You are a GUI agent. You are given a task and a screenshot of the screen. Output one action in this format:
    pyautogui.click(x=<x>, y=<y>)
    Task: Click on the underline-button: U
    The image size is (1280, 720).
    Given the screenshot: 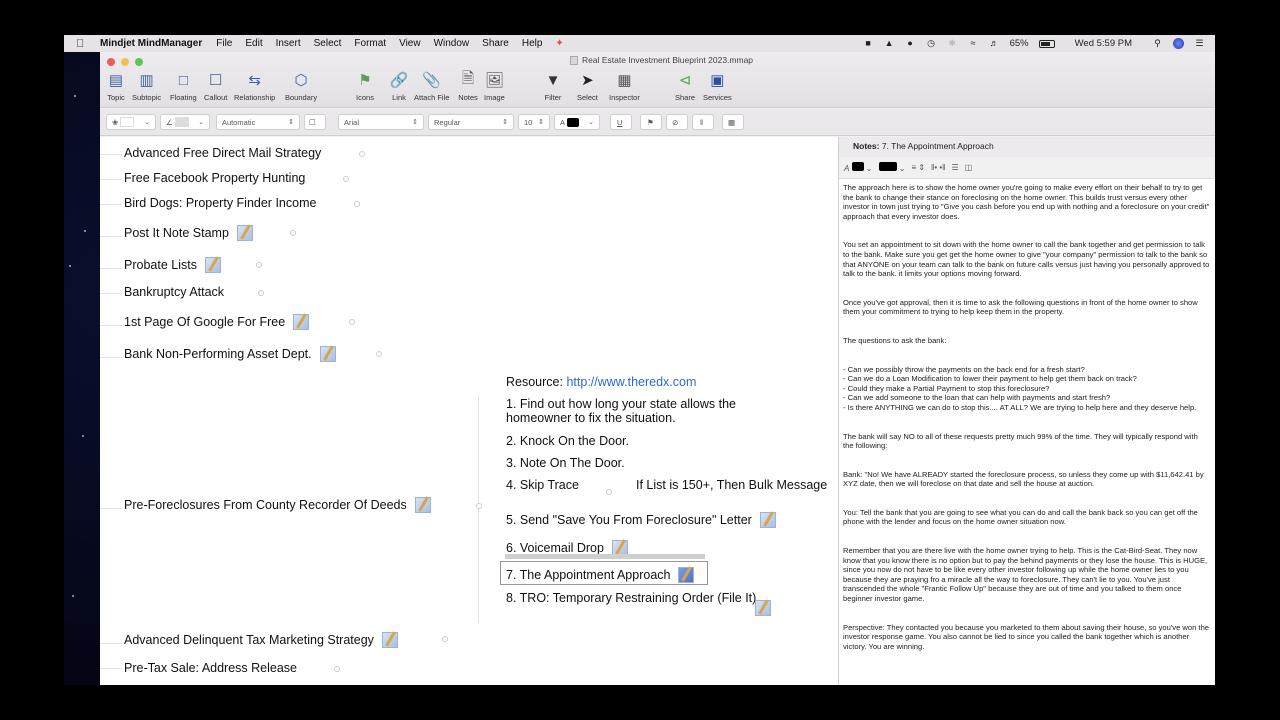 What is the action you would take?
    pyautogui.click(x=621, y=122)
    